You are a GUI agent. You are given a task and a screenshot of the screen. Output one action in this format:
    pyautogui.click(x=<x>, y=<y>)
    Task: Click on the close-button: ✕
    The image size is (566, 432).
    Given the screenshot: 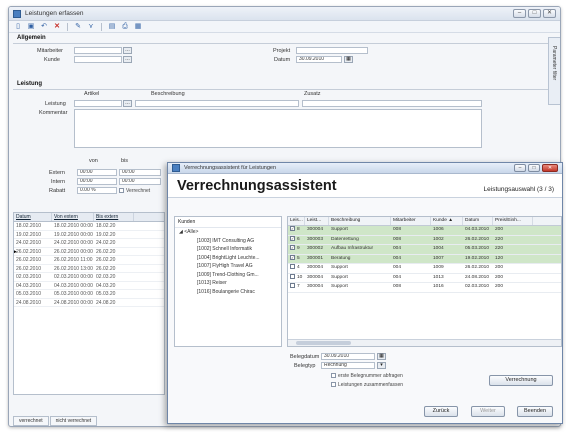 What is the action you would take?
    pyautogui.click(x=549, y=13)
    